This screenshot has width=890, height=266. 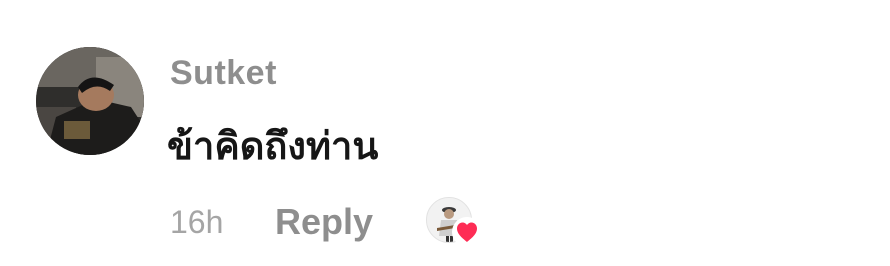 I want to click on avatar-photo-icon, so click(x=90, y=101).